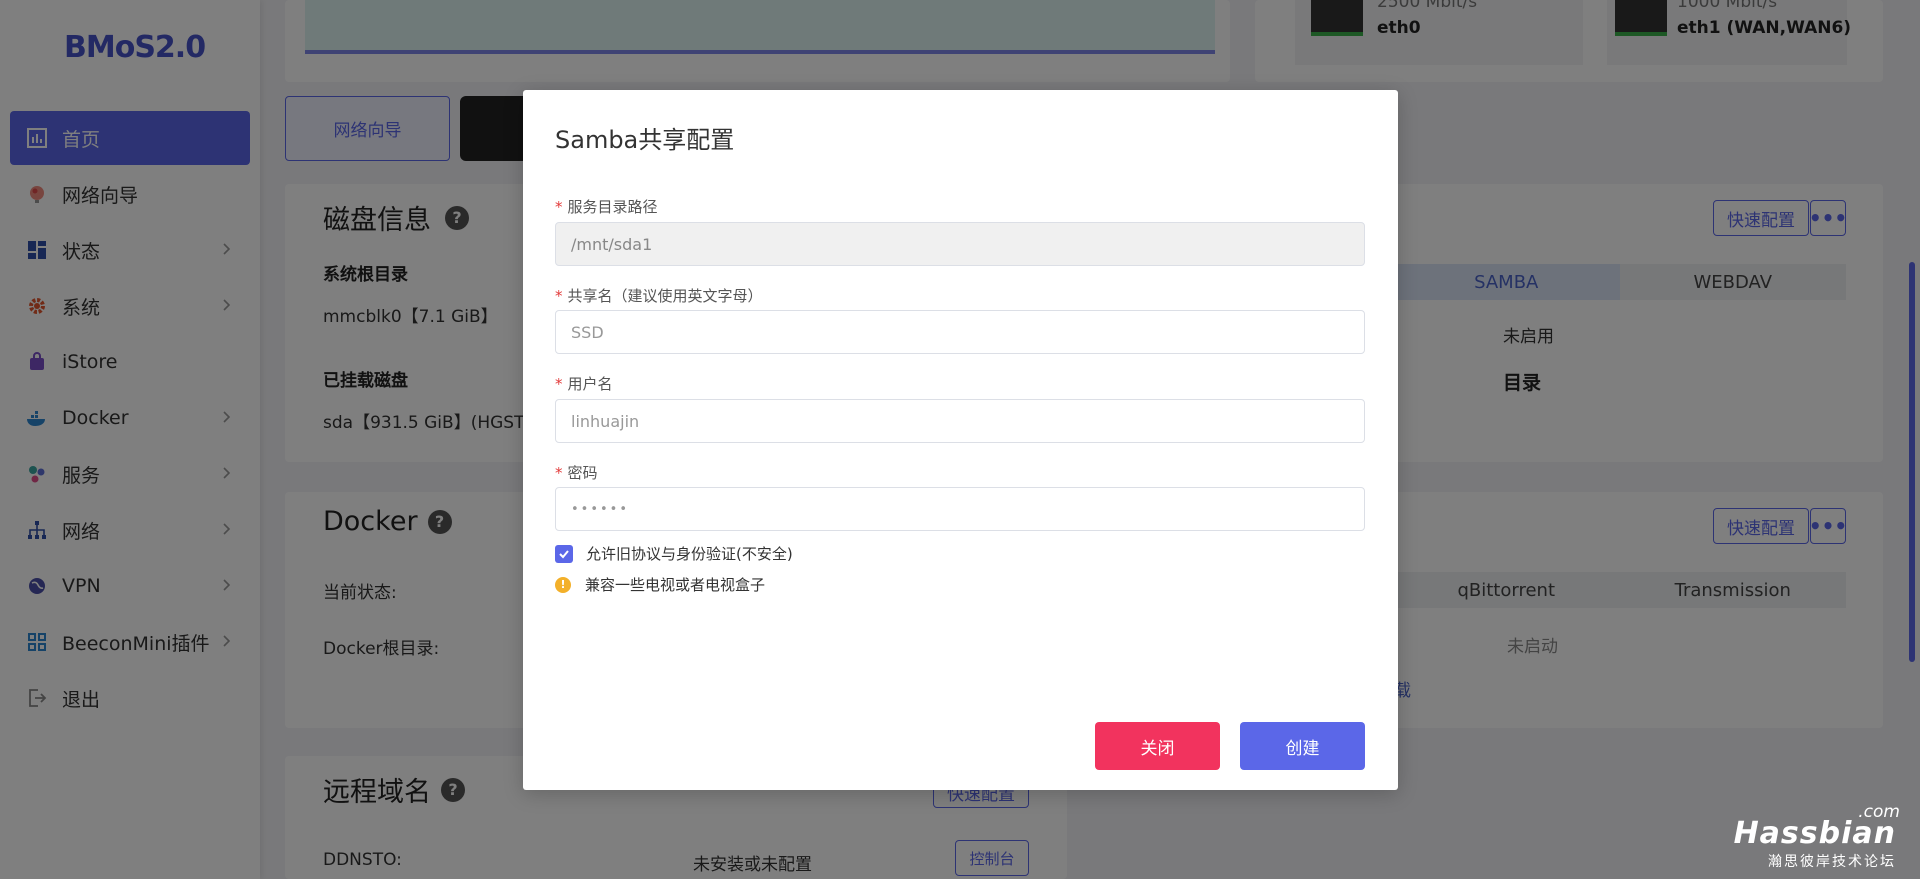 The height and width of the screenshot is (879, 1920). I want to click on field-label-path: * 服务目录路径, so click(606, 207).